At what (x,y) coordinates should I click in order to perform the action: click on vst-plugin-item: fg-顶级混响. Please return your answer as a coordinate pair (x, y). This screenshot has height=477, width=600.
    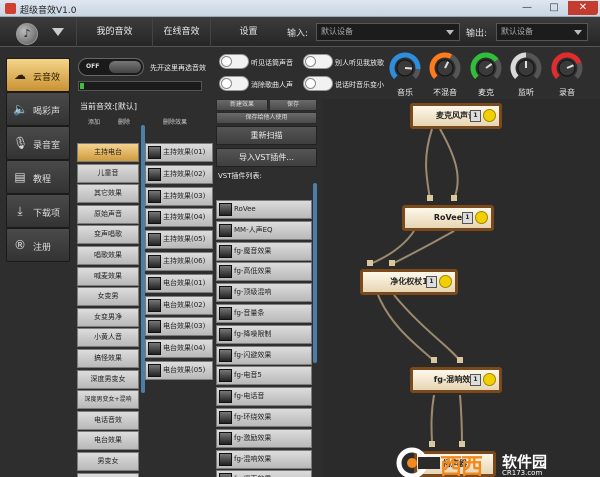
    Looking at the image, I should click on (264, 293).